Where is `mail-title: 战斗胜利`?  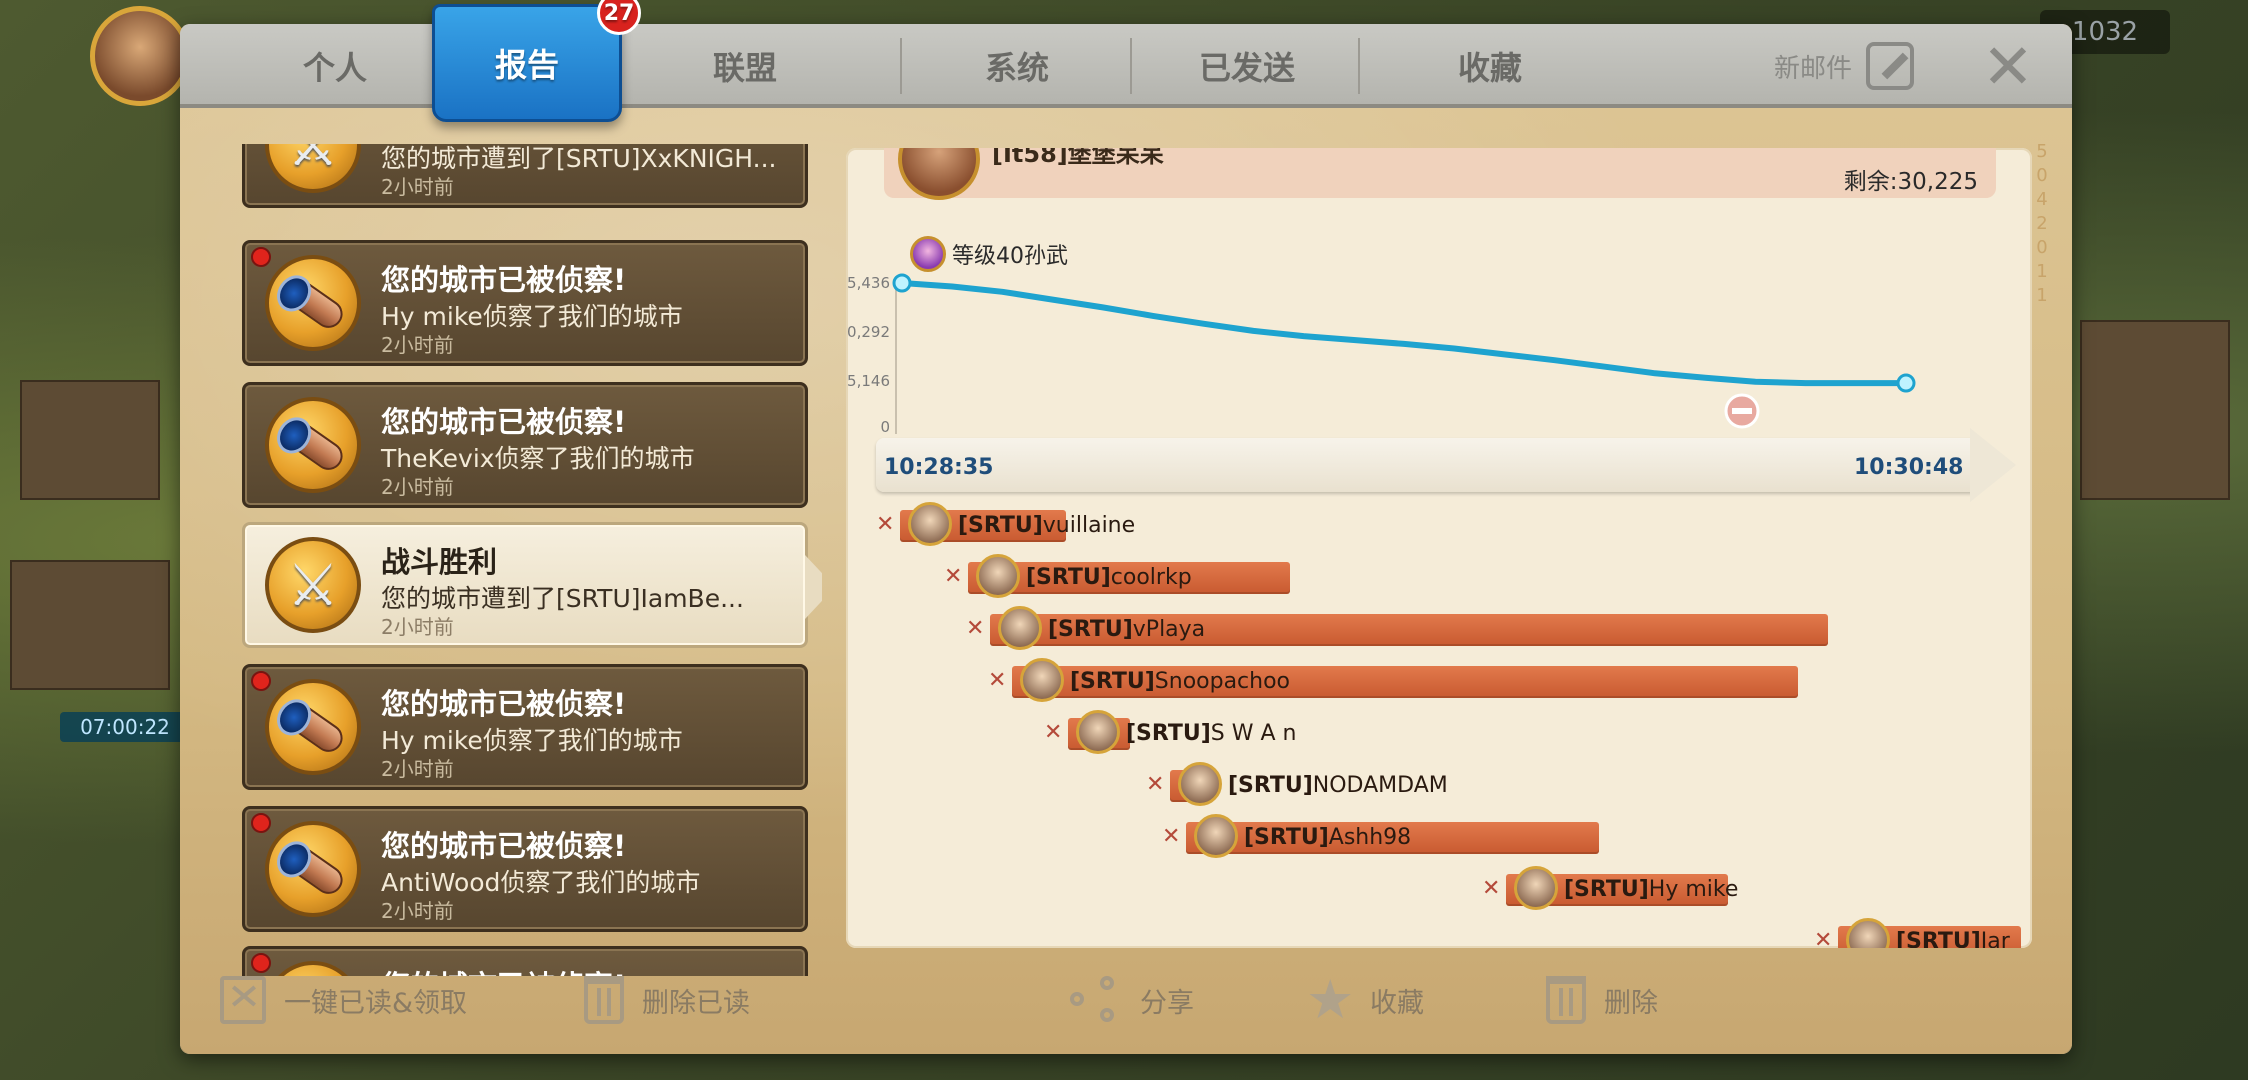 mail-title: 战斗胜利 is located at coordinates (439, 562).